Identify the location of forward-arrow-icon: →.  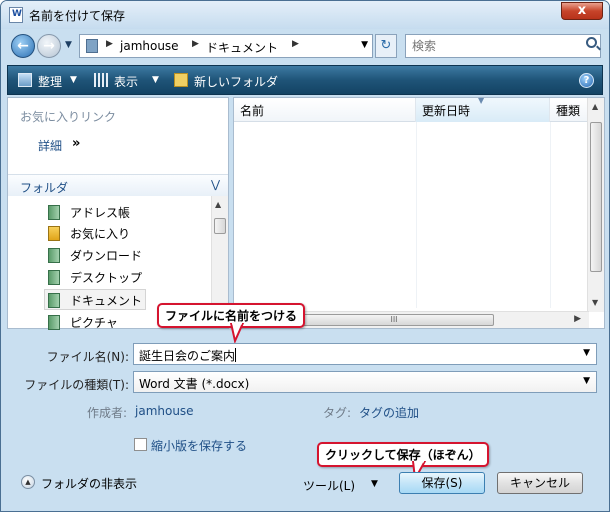
(49, 46).